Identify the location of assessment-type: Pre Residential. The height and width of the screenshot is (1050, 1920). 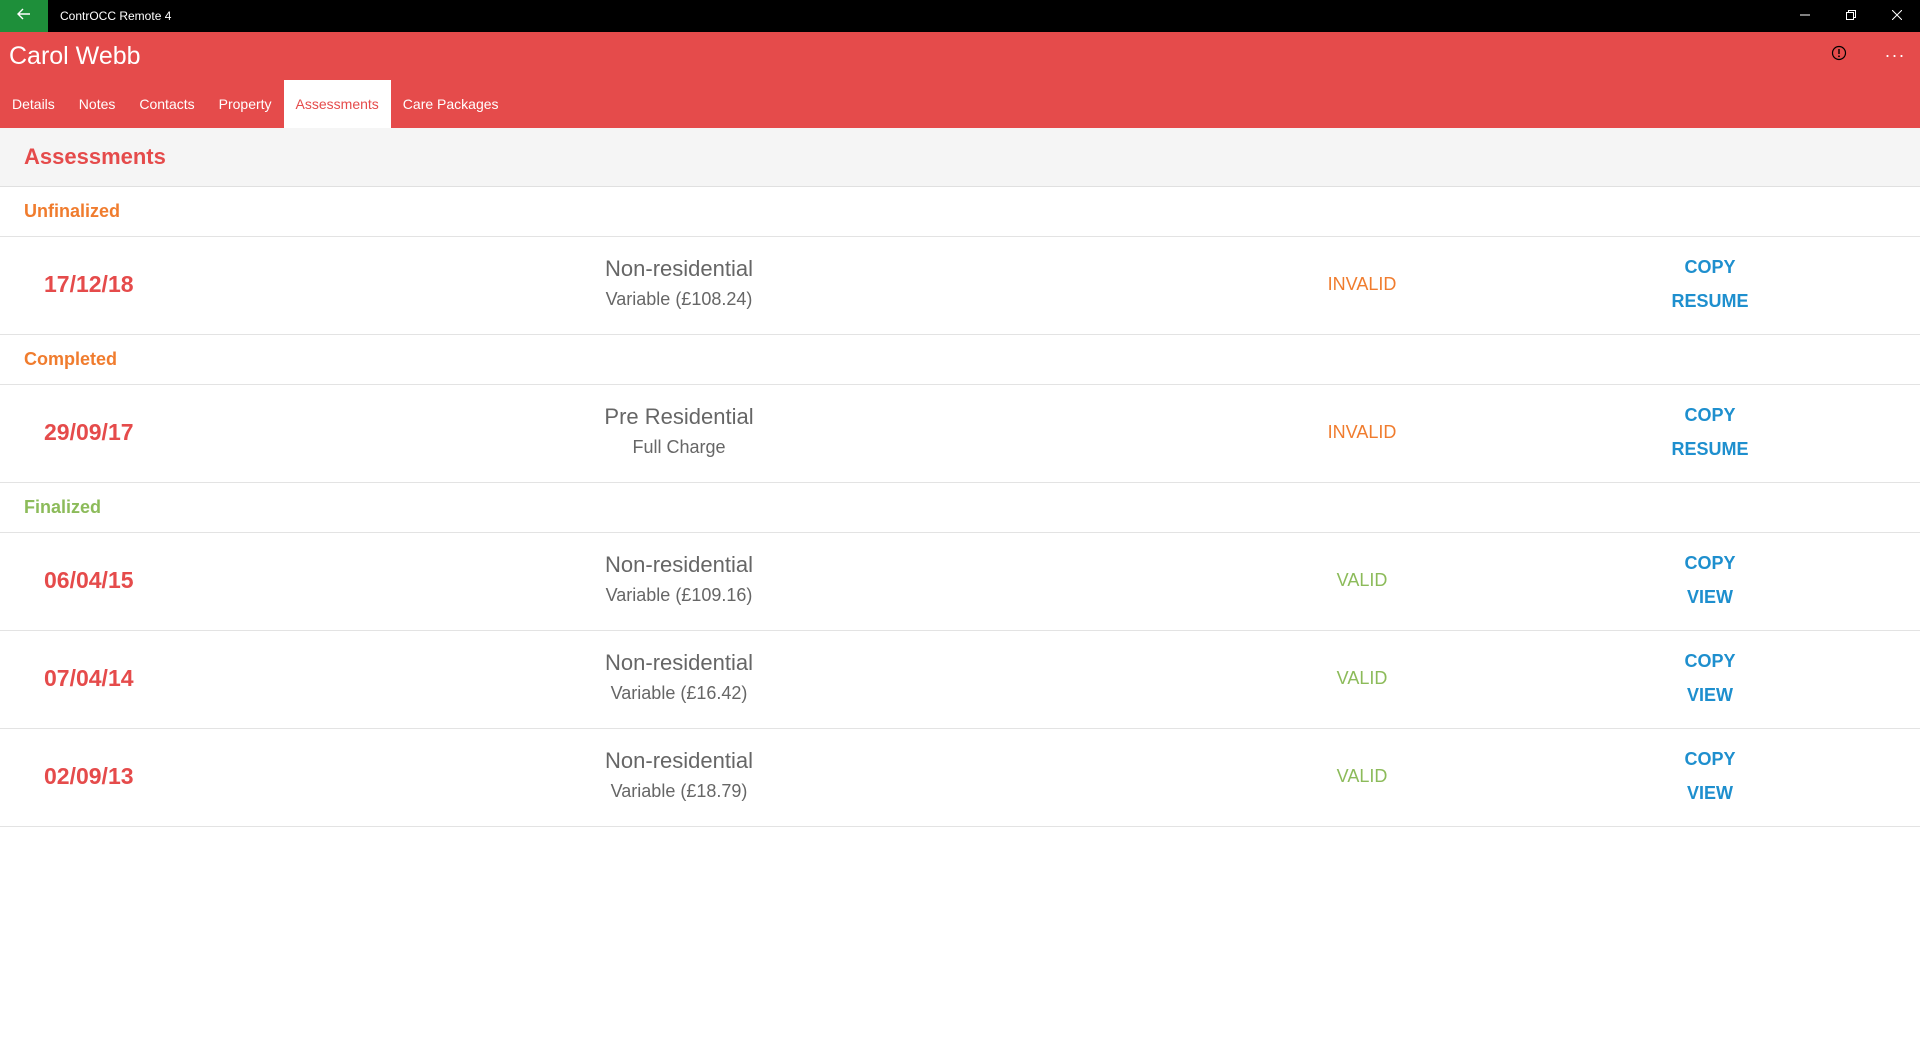
(679, 416).